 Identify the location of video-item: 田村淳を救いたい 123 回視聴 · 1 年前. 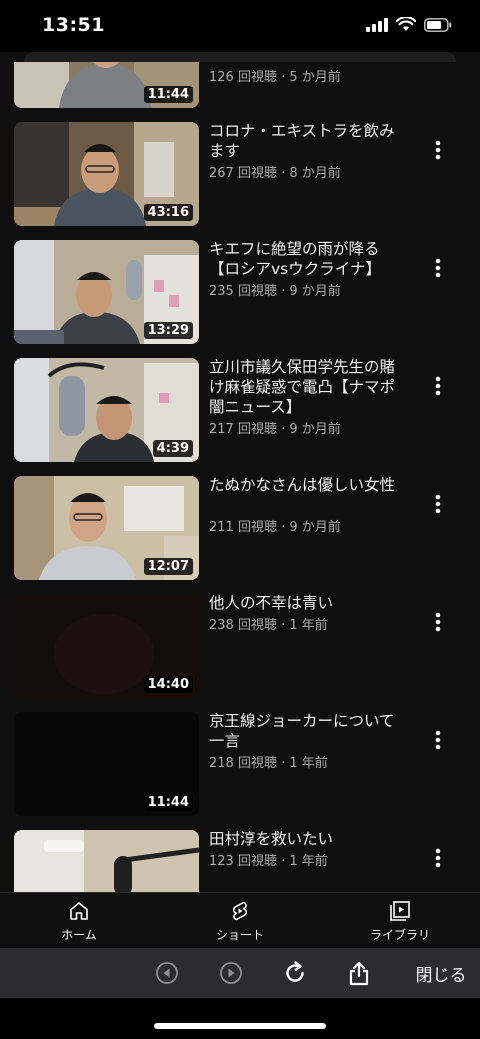
(240, 861).